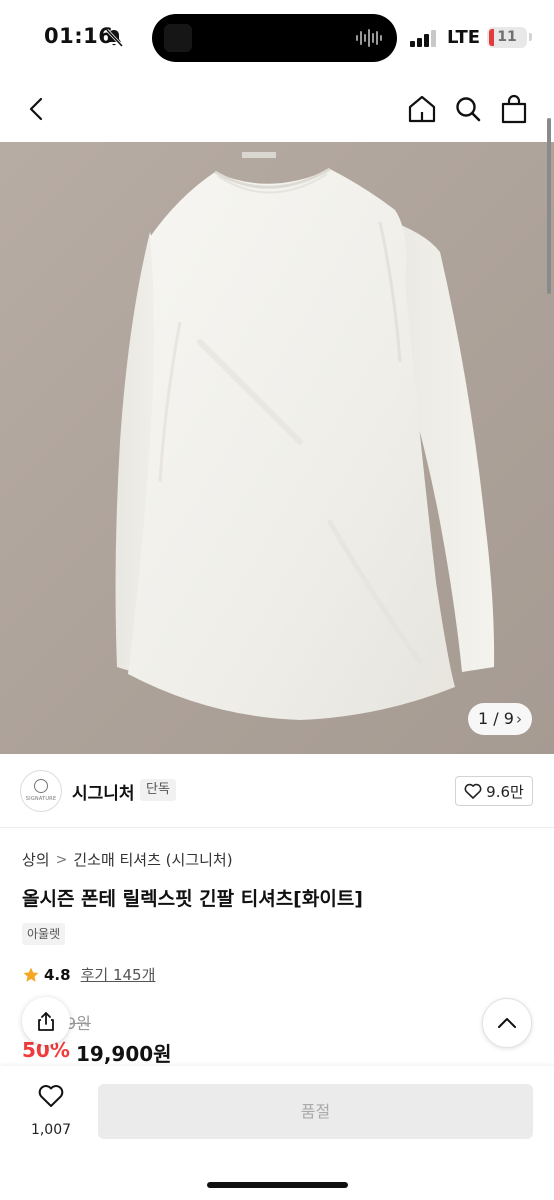  I want to click on outlet-badge: 아울렛, so click(44, 934).